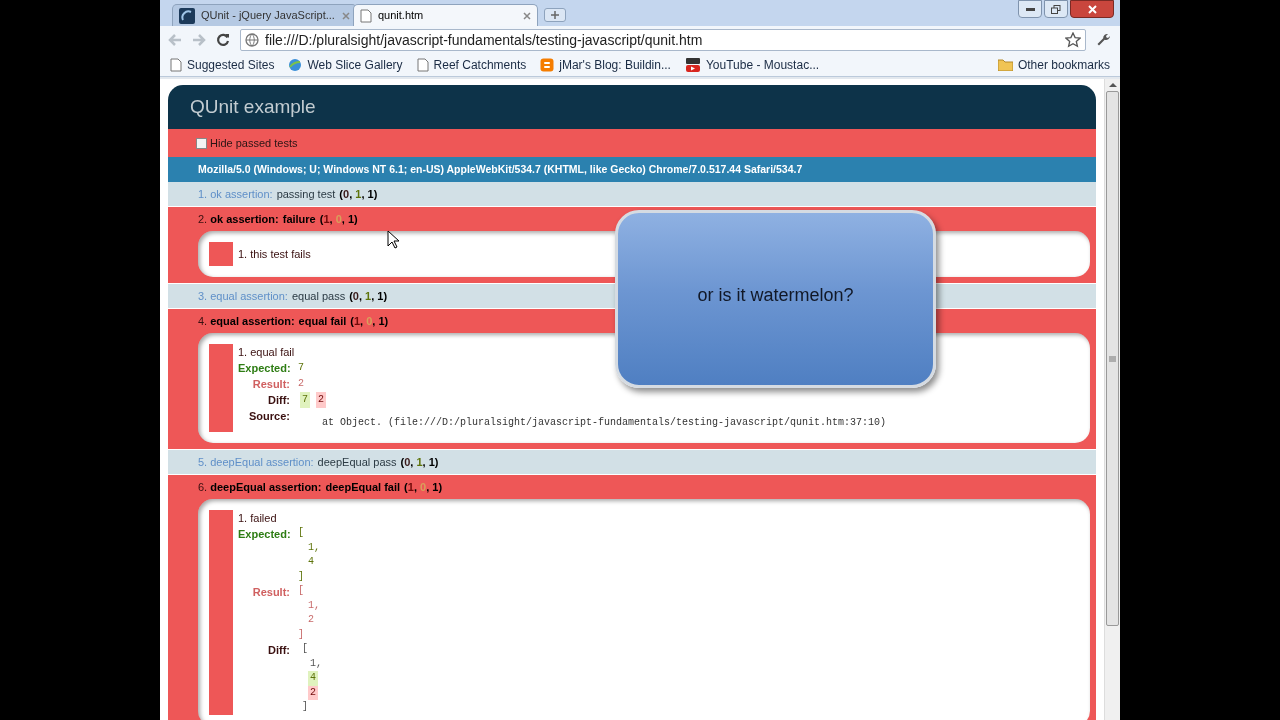 This screenshot has width=1280, height=720. Describe the element at coordinates (316, 663) in the screenshot. I see `diff-text: 1,` at that location.